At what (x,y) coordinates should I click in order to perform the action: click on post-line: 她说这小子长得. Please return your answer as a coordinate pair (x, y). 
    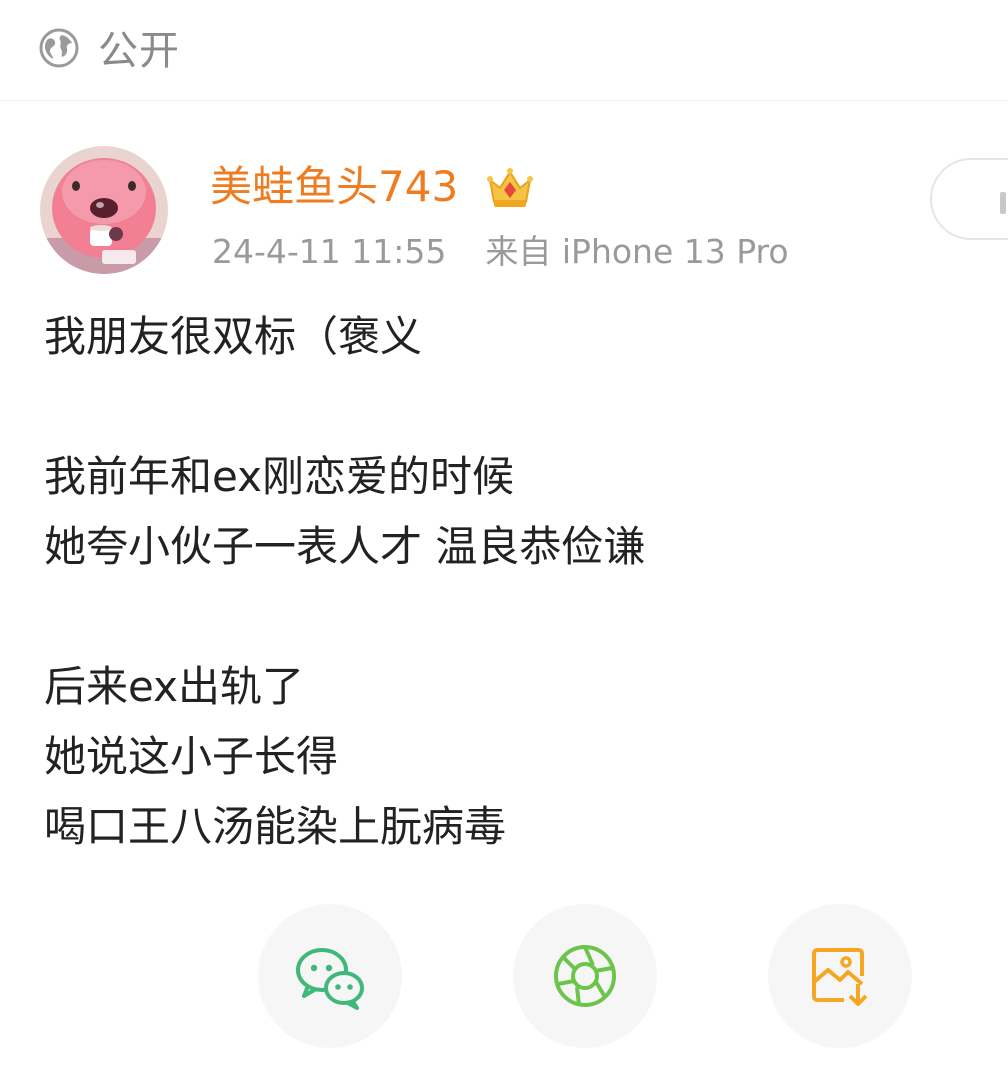
    Looking at the image, I should click on (191, 756).